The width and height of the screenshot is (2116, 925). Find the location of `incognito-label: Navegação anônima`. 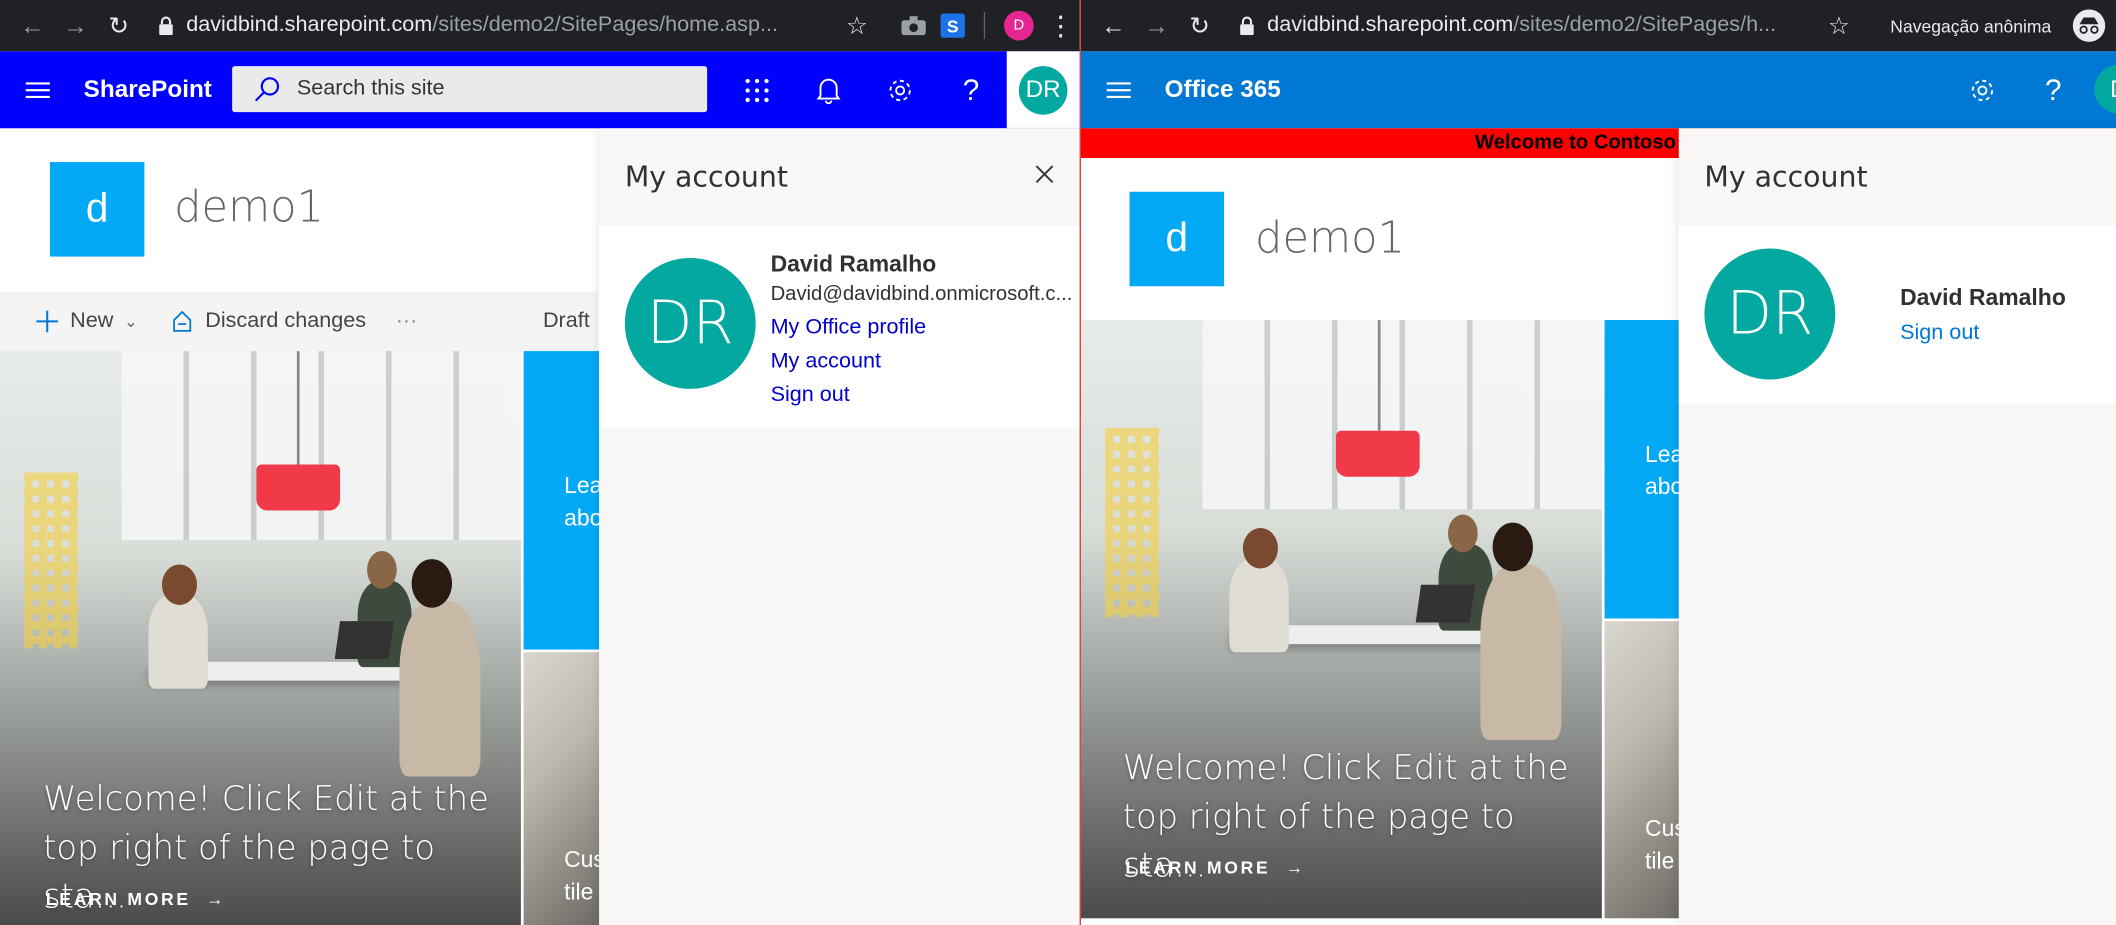

incognito-label: Navegação anônima is located at coordinates (1971, 25).